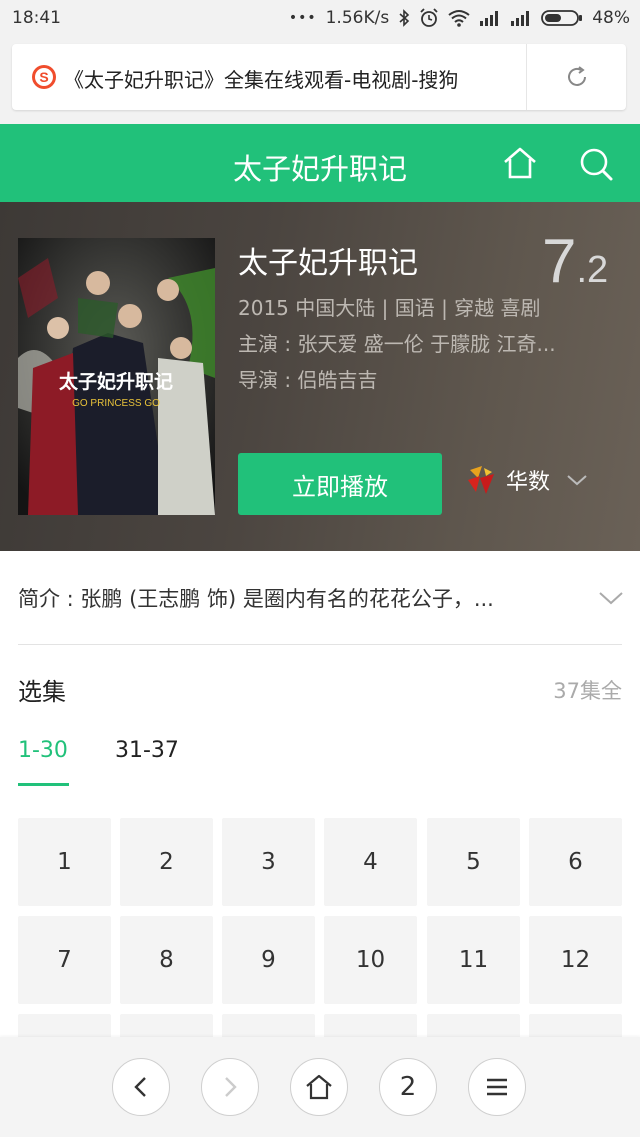 The image size is (640, 1137). I want to click on bluetooth-icon, so click(404, 18).